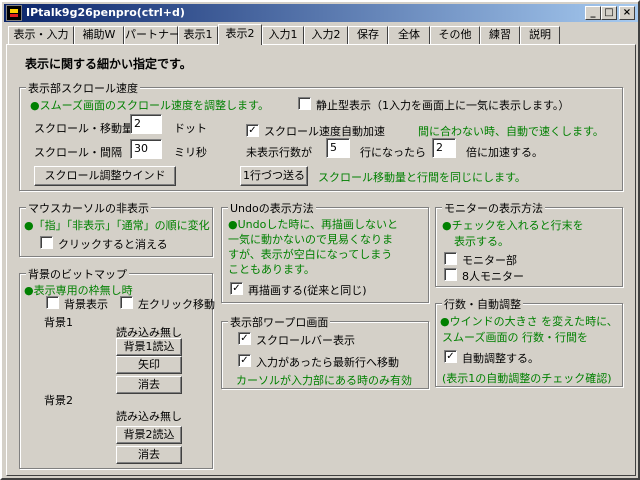 The height and width of the screenshot is (480, 640). What do you see at coordinates (149, 455) in the screenshot?
I see `bg2-clear-button: 消去` at bounding box center [149, 455].